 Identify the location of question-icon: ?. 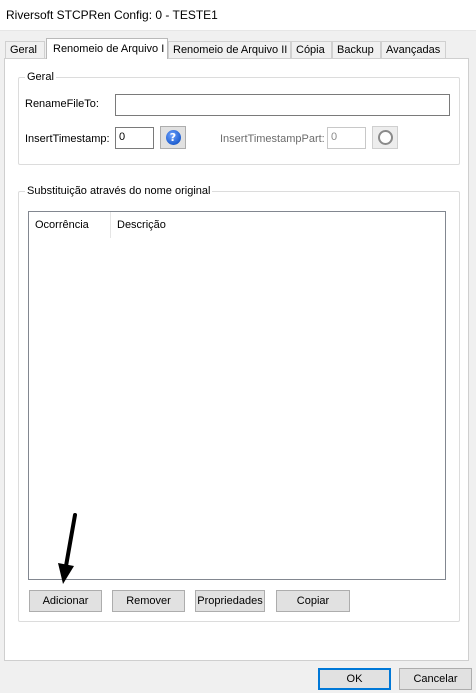
(173, 137).